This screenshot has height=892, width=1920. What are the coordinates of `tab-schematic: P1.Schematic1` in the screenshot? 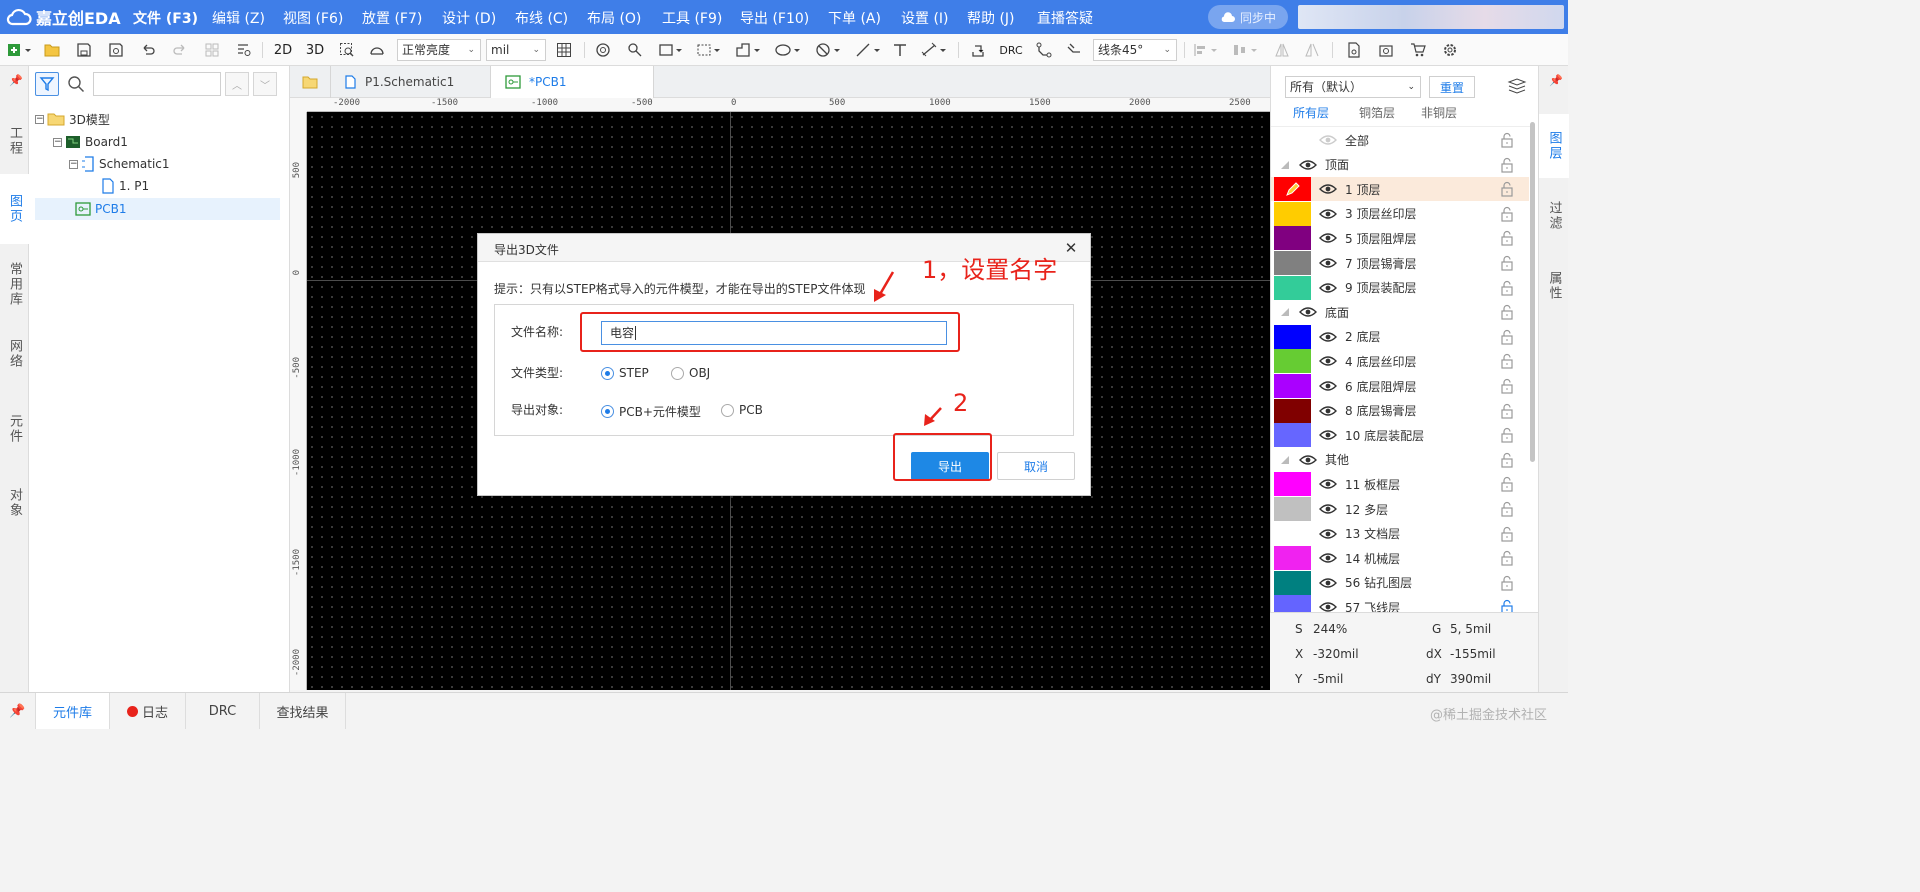 It's located at (410, 82).